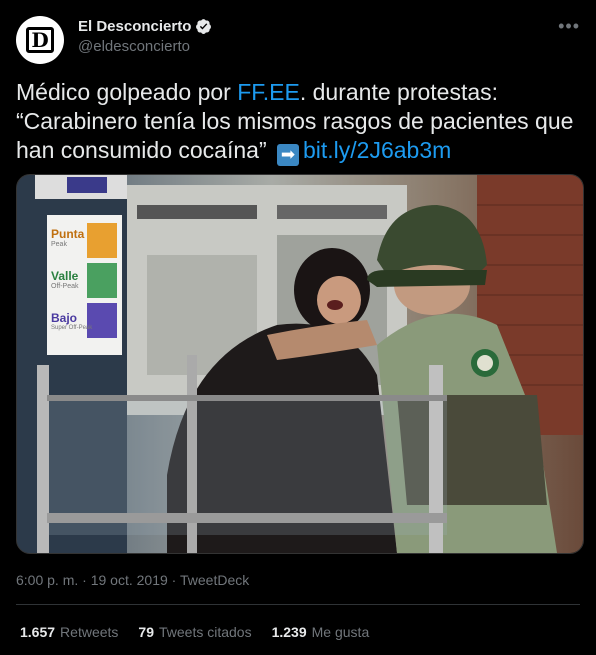  What do you see at coordinates (38, 632) in the screenshot?
I see `retweets-count: 1.657` at bounding box center [38, 632].